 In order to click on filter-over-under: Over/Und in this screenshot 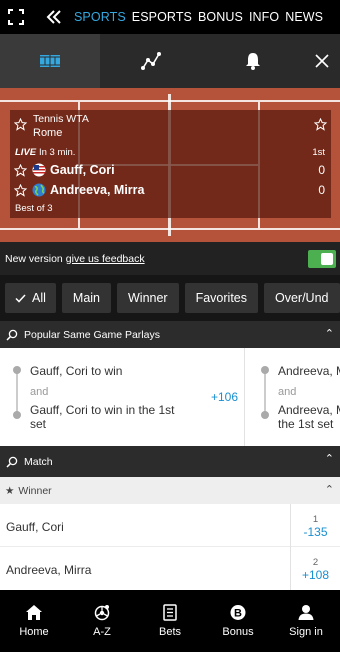, I will do `click(302, 298)`.